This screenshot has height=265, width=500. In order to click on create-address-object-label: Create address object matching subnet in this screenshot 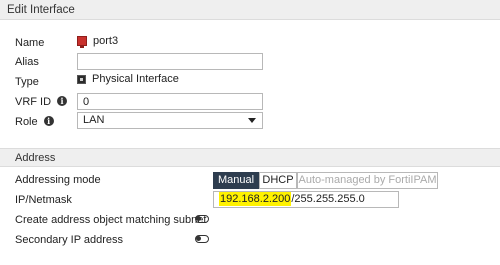, I will do `click(111, 220)`.